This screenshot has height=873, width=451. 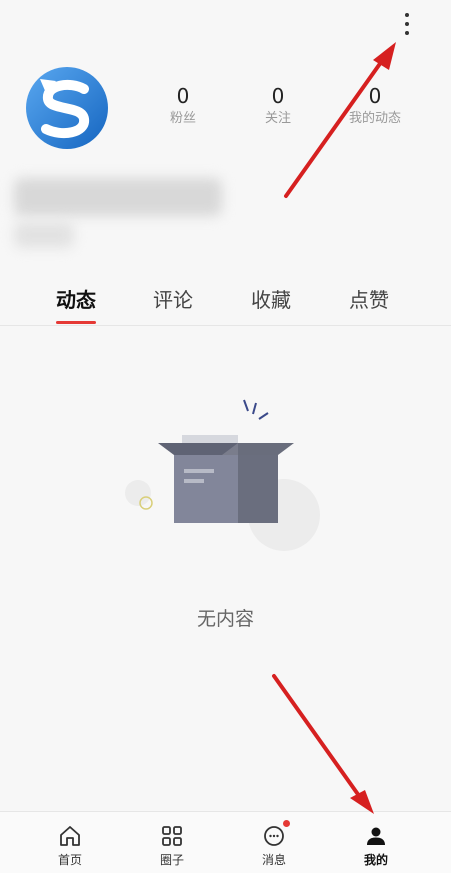 What do you see at coordinates (69, 860) in the screenshot?
I see `nav-home-label: 首页` at bounding box center [69, 860].